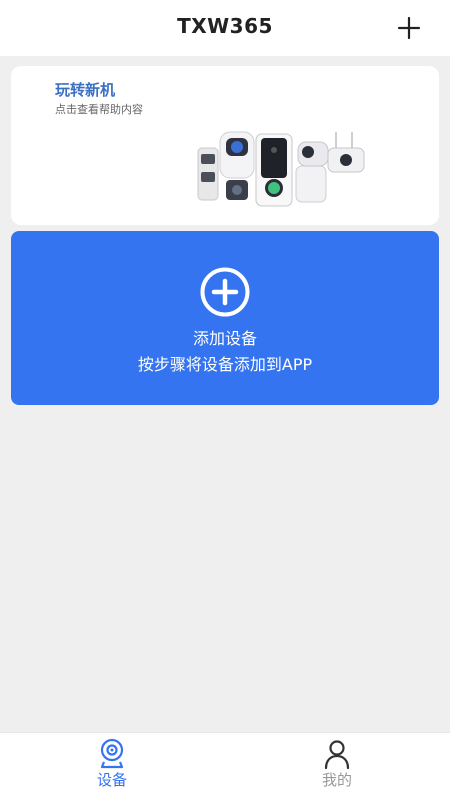  Describe the element at coordinates (112, 754) in the screenshot. I see `camera-icon` at that location.